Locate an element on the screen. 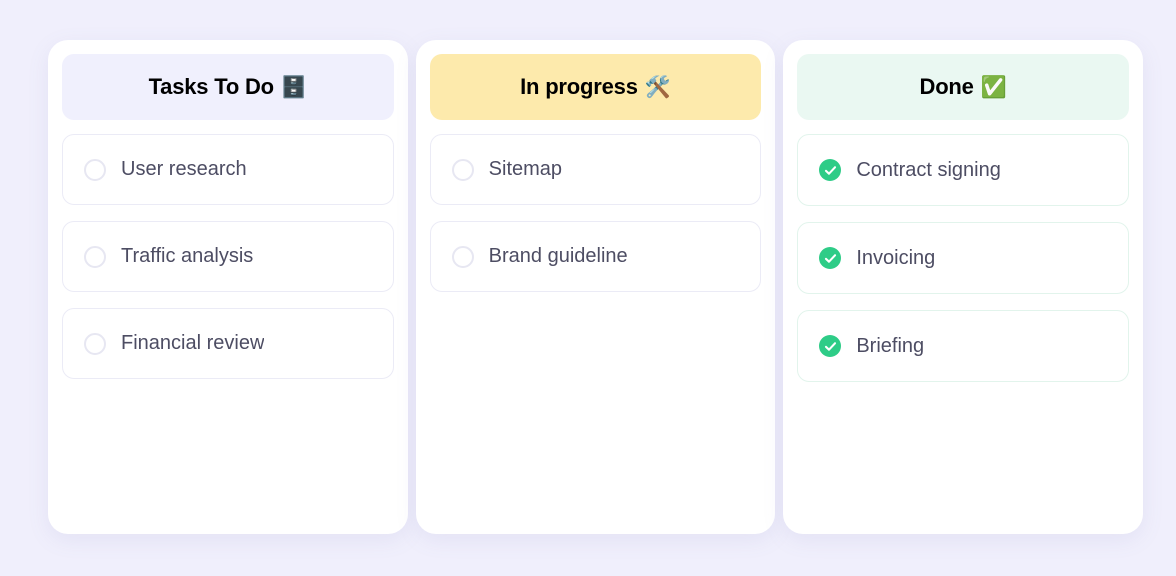 The height and width of the screenshot is (576, 1176). task-label: Briefing is located at coordinates (890, 345).